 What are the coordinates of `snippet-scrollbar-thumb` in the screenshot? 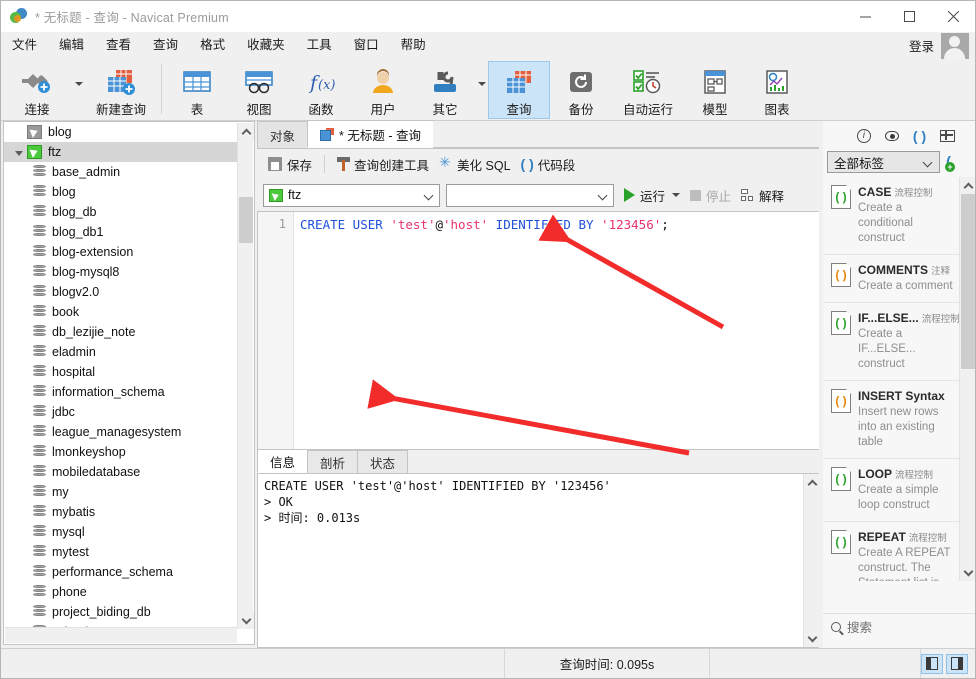 It's located at (968, 281).